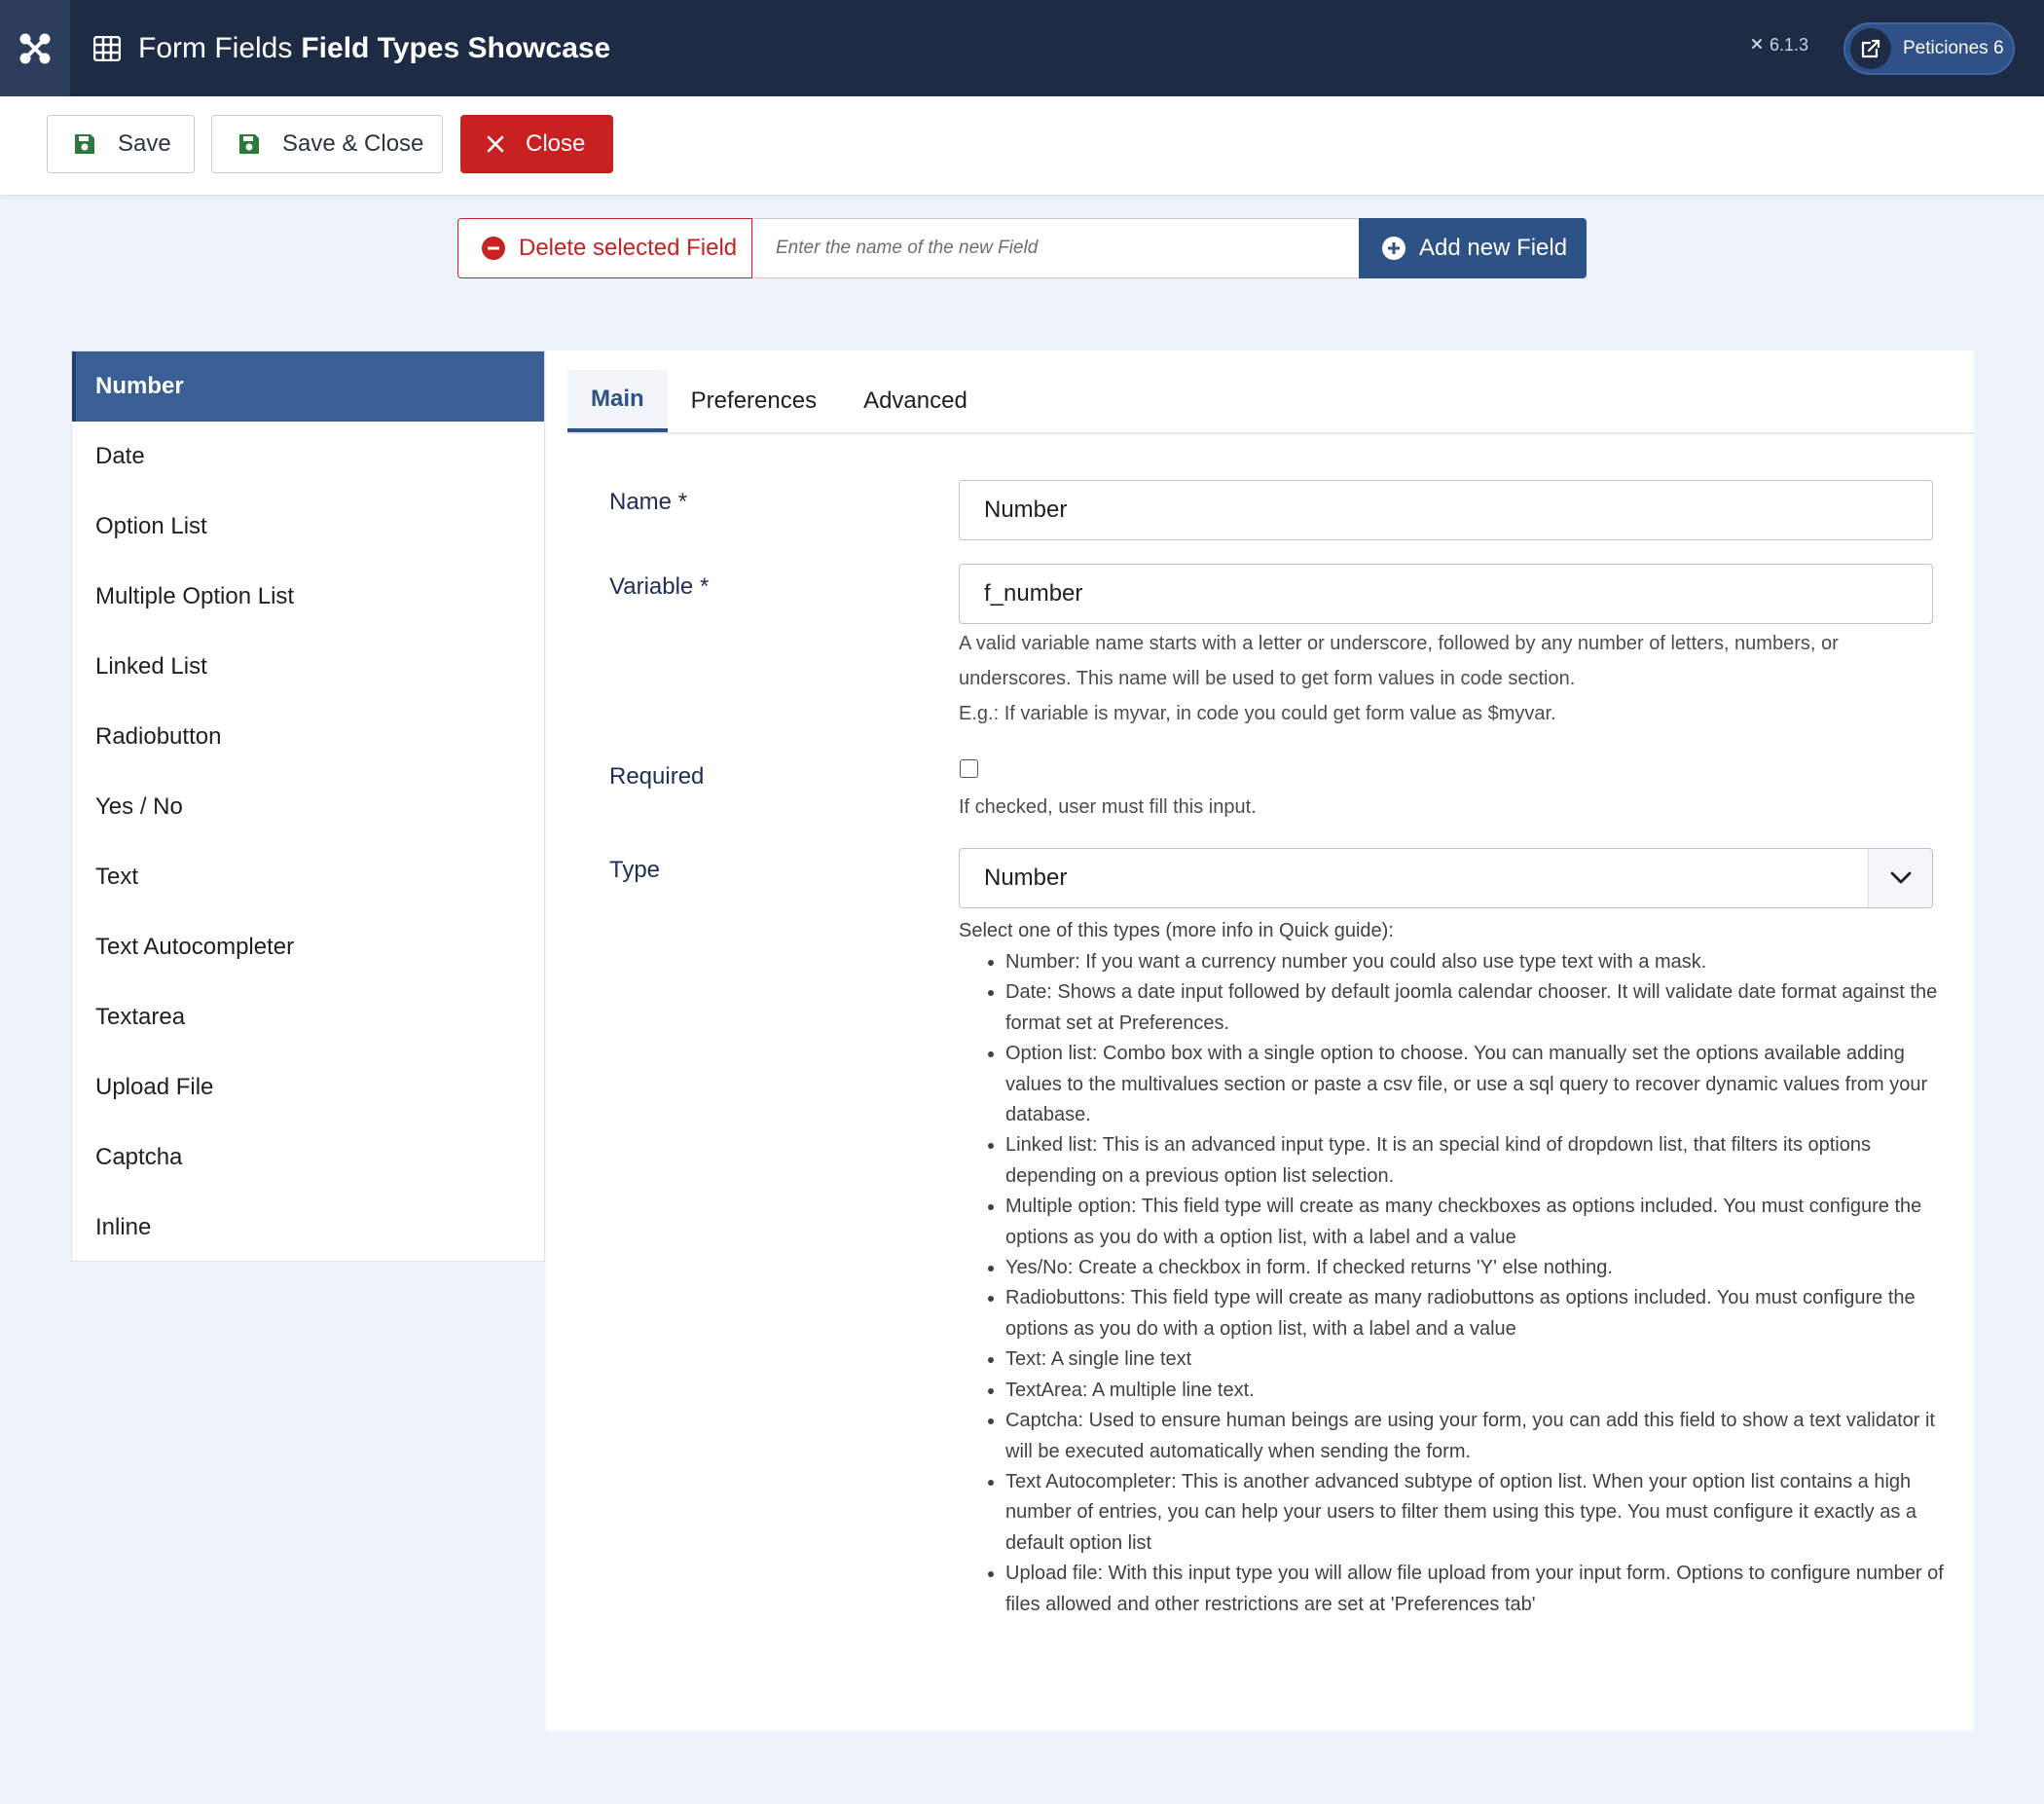 The image size is (2044, 1804). What do you see at coordinates (1479, 1391) in the screenshot?
I see `type-help-item: TextArea: A multiple line text.` at bounding box center [1479, 1391].